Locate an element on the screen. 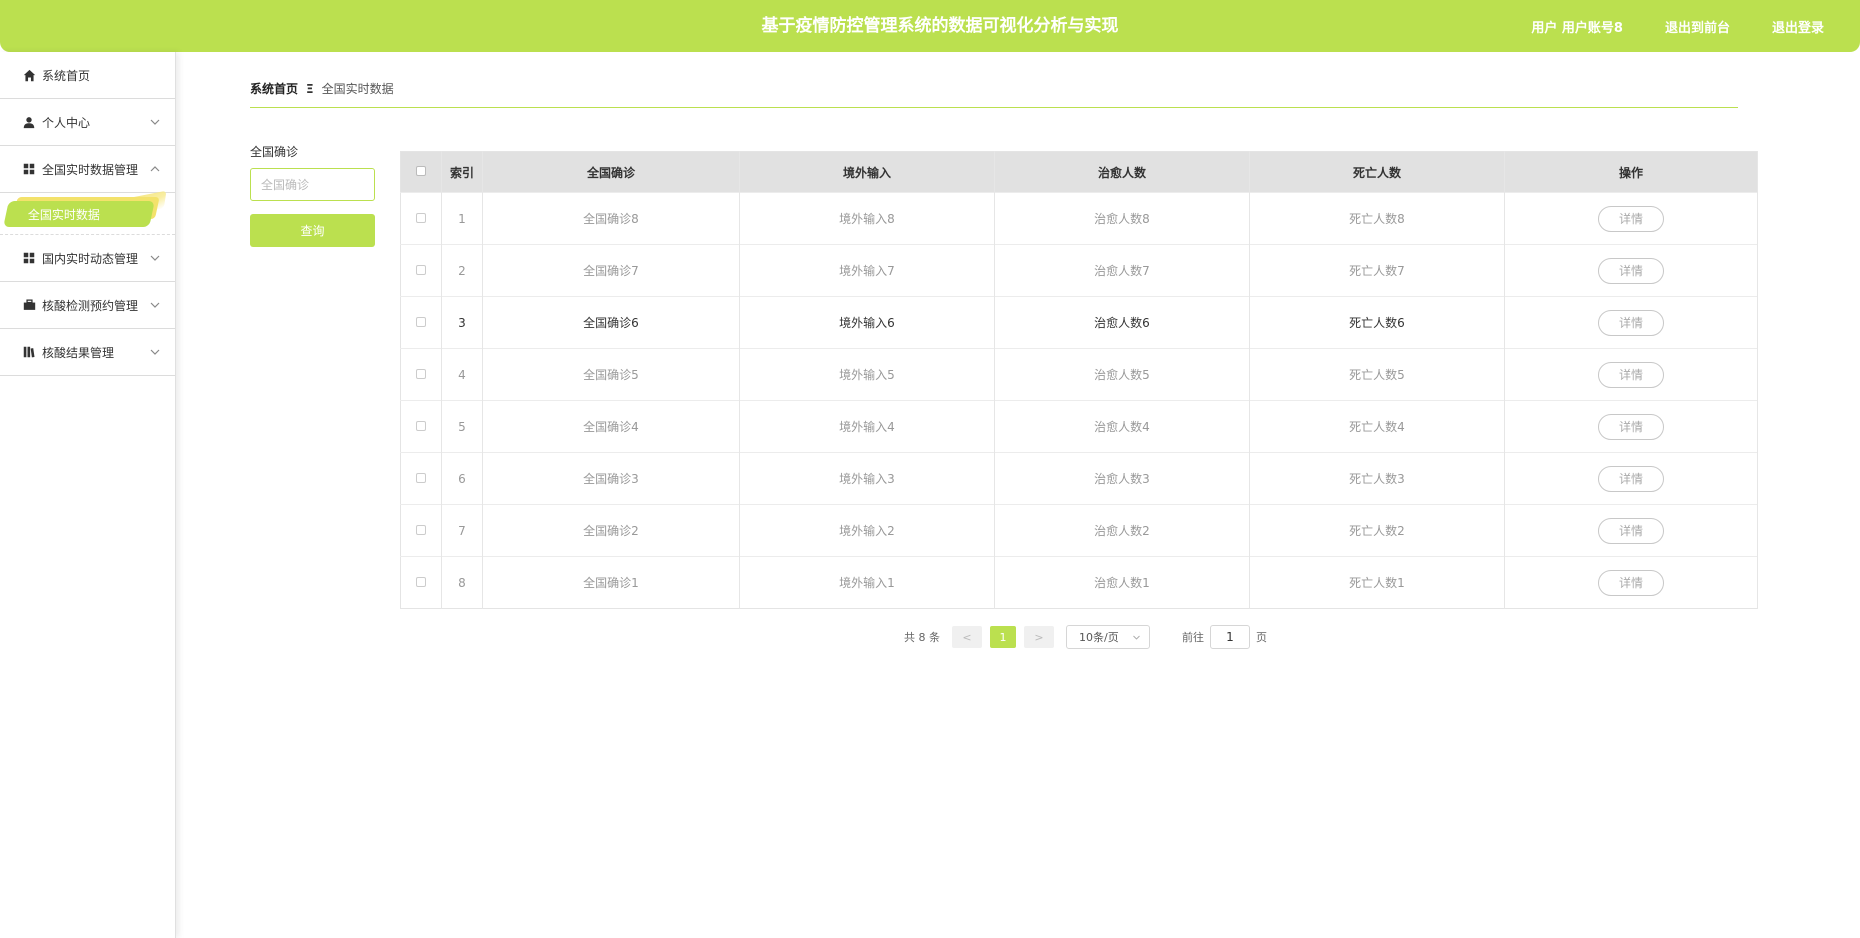 The width and height of the screenshot is (1860, 938). cell-confirmed: 全国确诊7 is located at coordinates (611, 270).